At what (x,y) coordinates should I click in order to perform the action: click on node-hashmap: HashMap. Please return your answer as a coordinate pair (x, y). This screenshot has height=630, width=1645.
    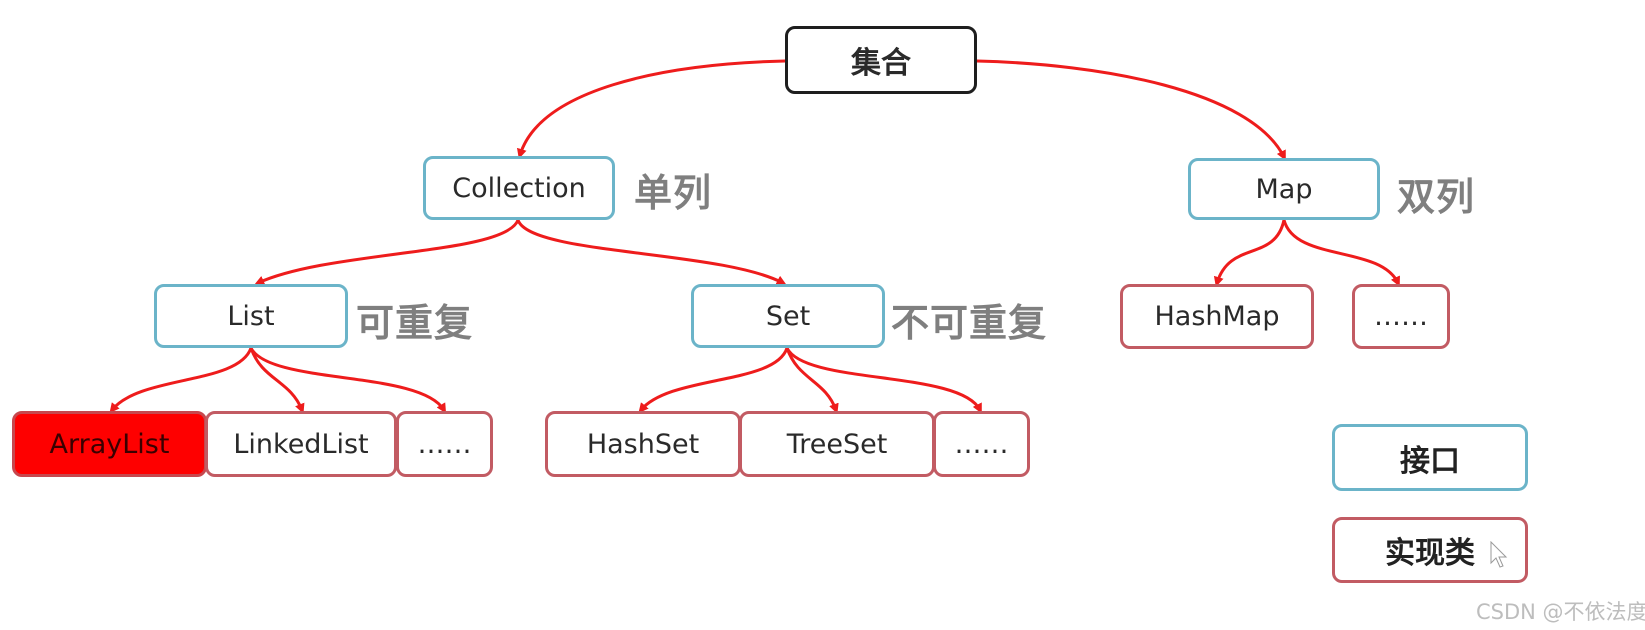
    Looking at the image, I should click on (1217, 316).